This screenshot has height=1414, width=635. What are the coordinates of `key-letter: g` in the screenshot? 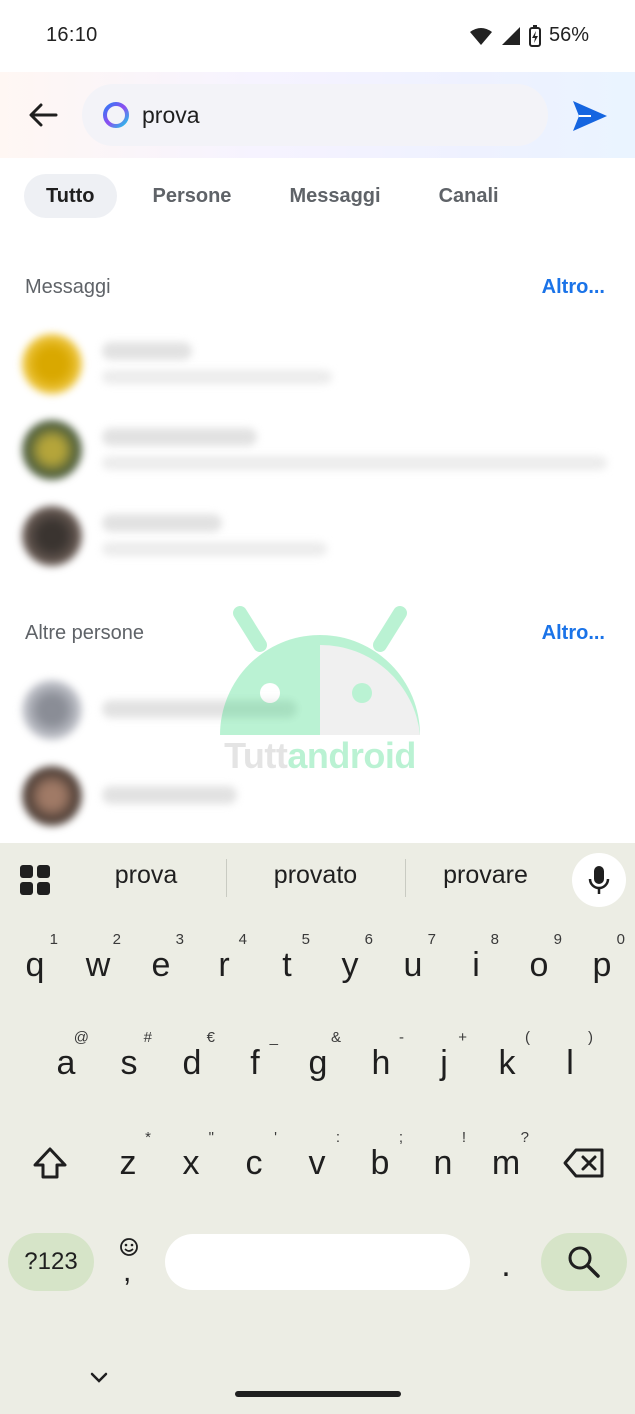 It's located at (318, 1062).